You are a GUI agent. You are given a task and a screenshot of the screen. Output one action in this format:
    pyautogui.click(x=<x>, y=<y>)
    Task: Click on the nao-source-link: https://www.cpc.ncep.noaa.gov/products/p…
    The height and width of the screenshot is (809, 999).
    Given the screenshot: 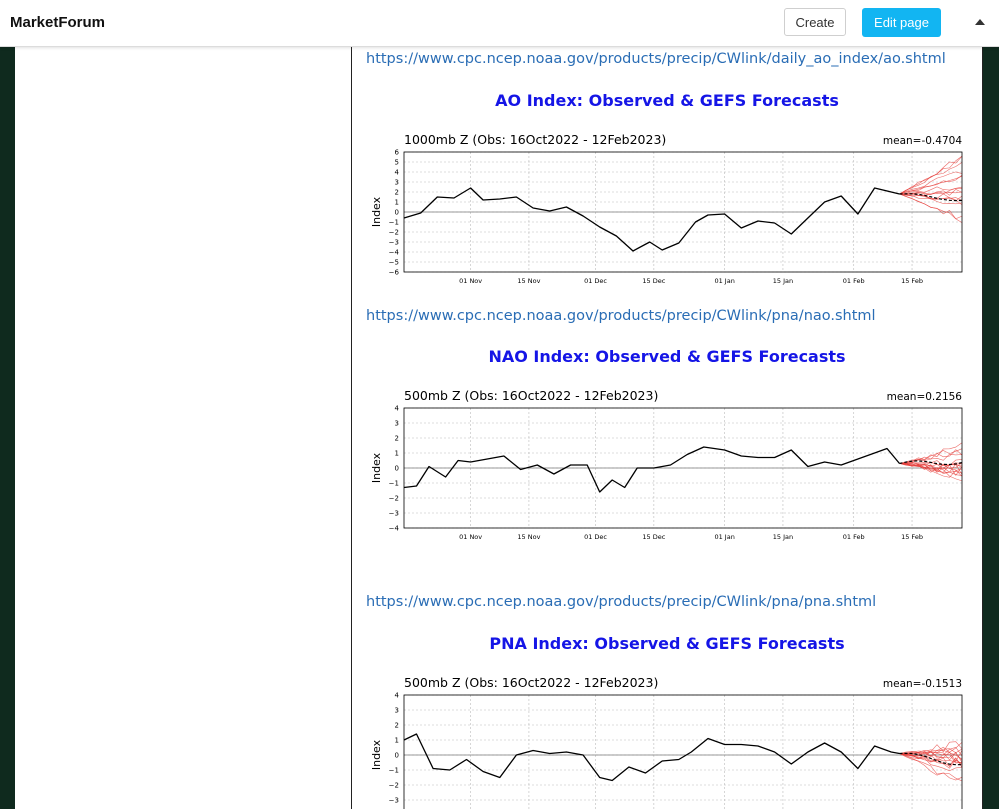 What is the action you would take?
    pyautogui.click(x=621, y=316)
    